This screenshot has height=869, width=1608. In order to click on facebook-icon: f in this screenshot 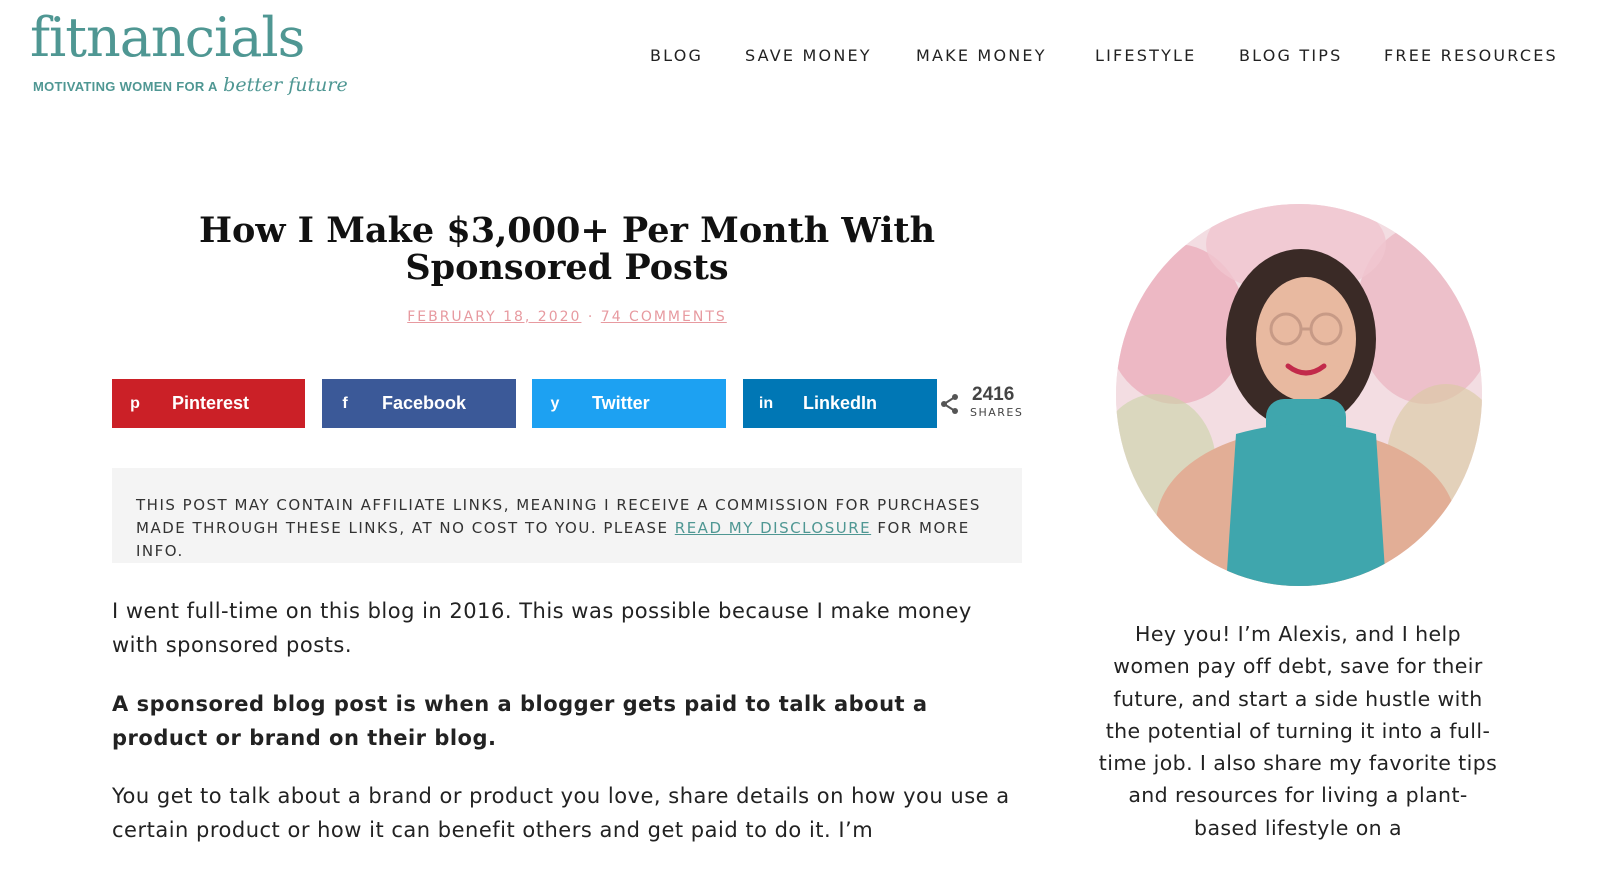, I will do `click(345, 403)`.